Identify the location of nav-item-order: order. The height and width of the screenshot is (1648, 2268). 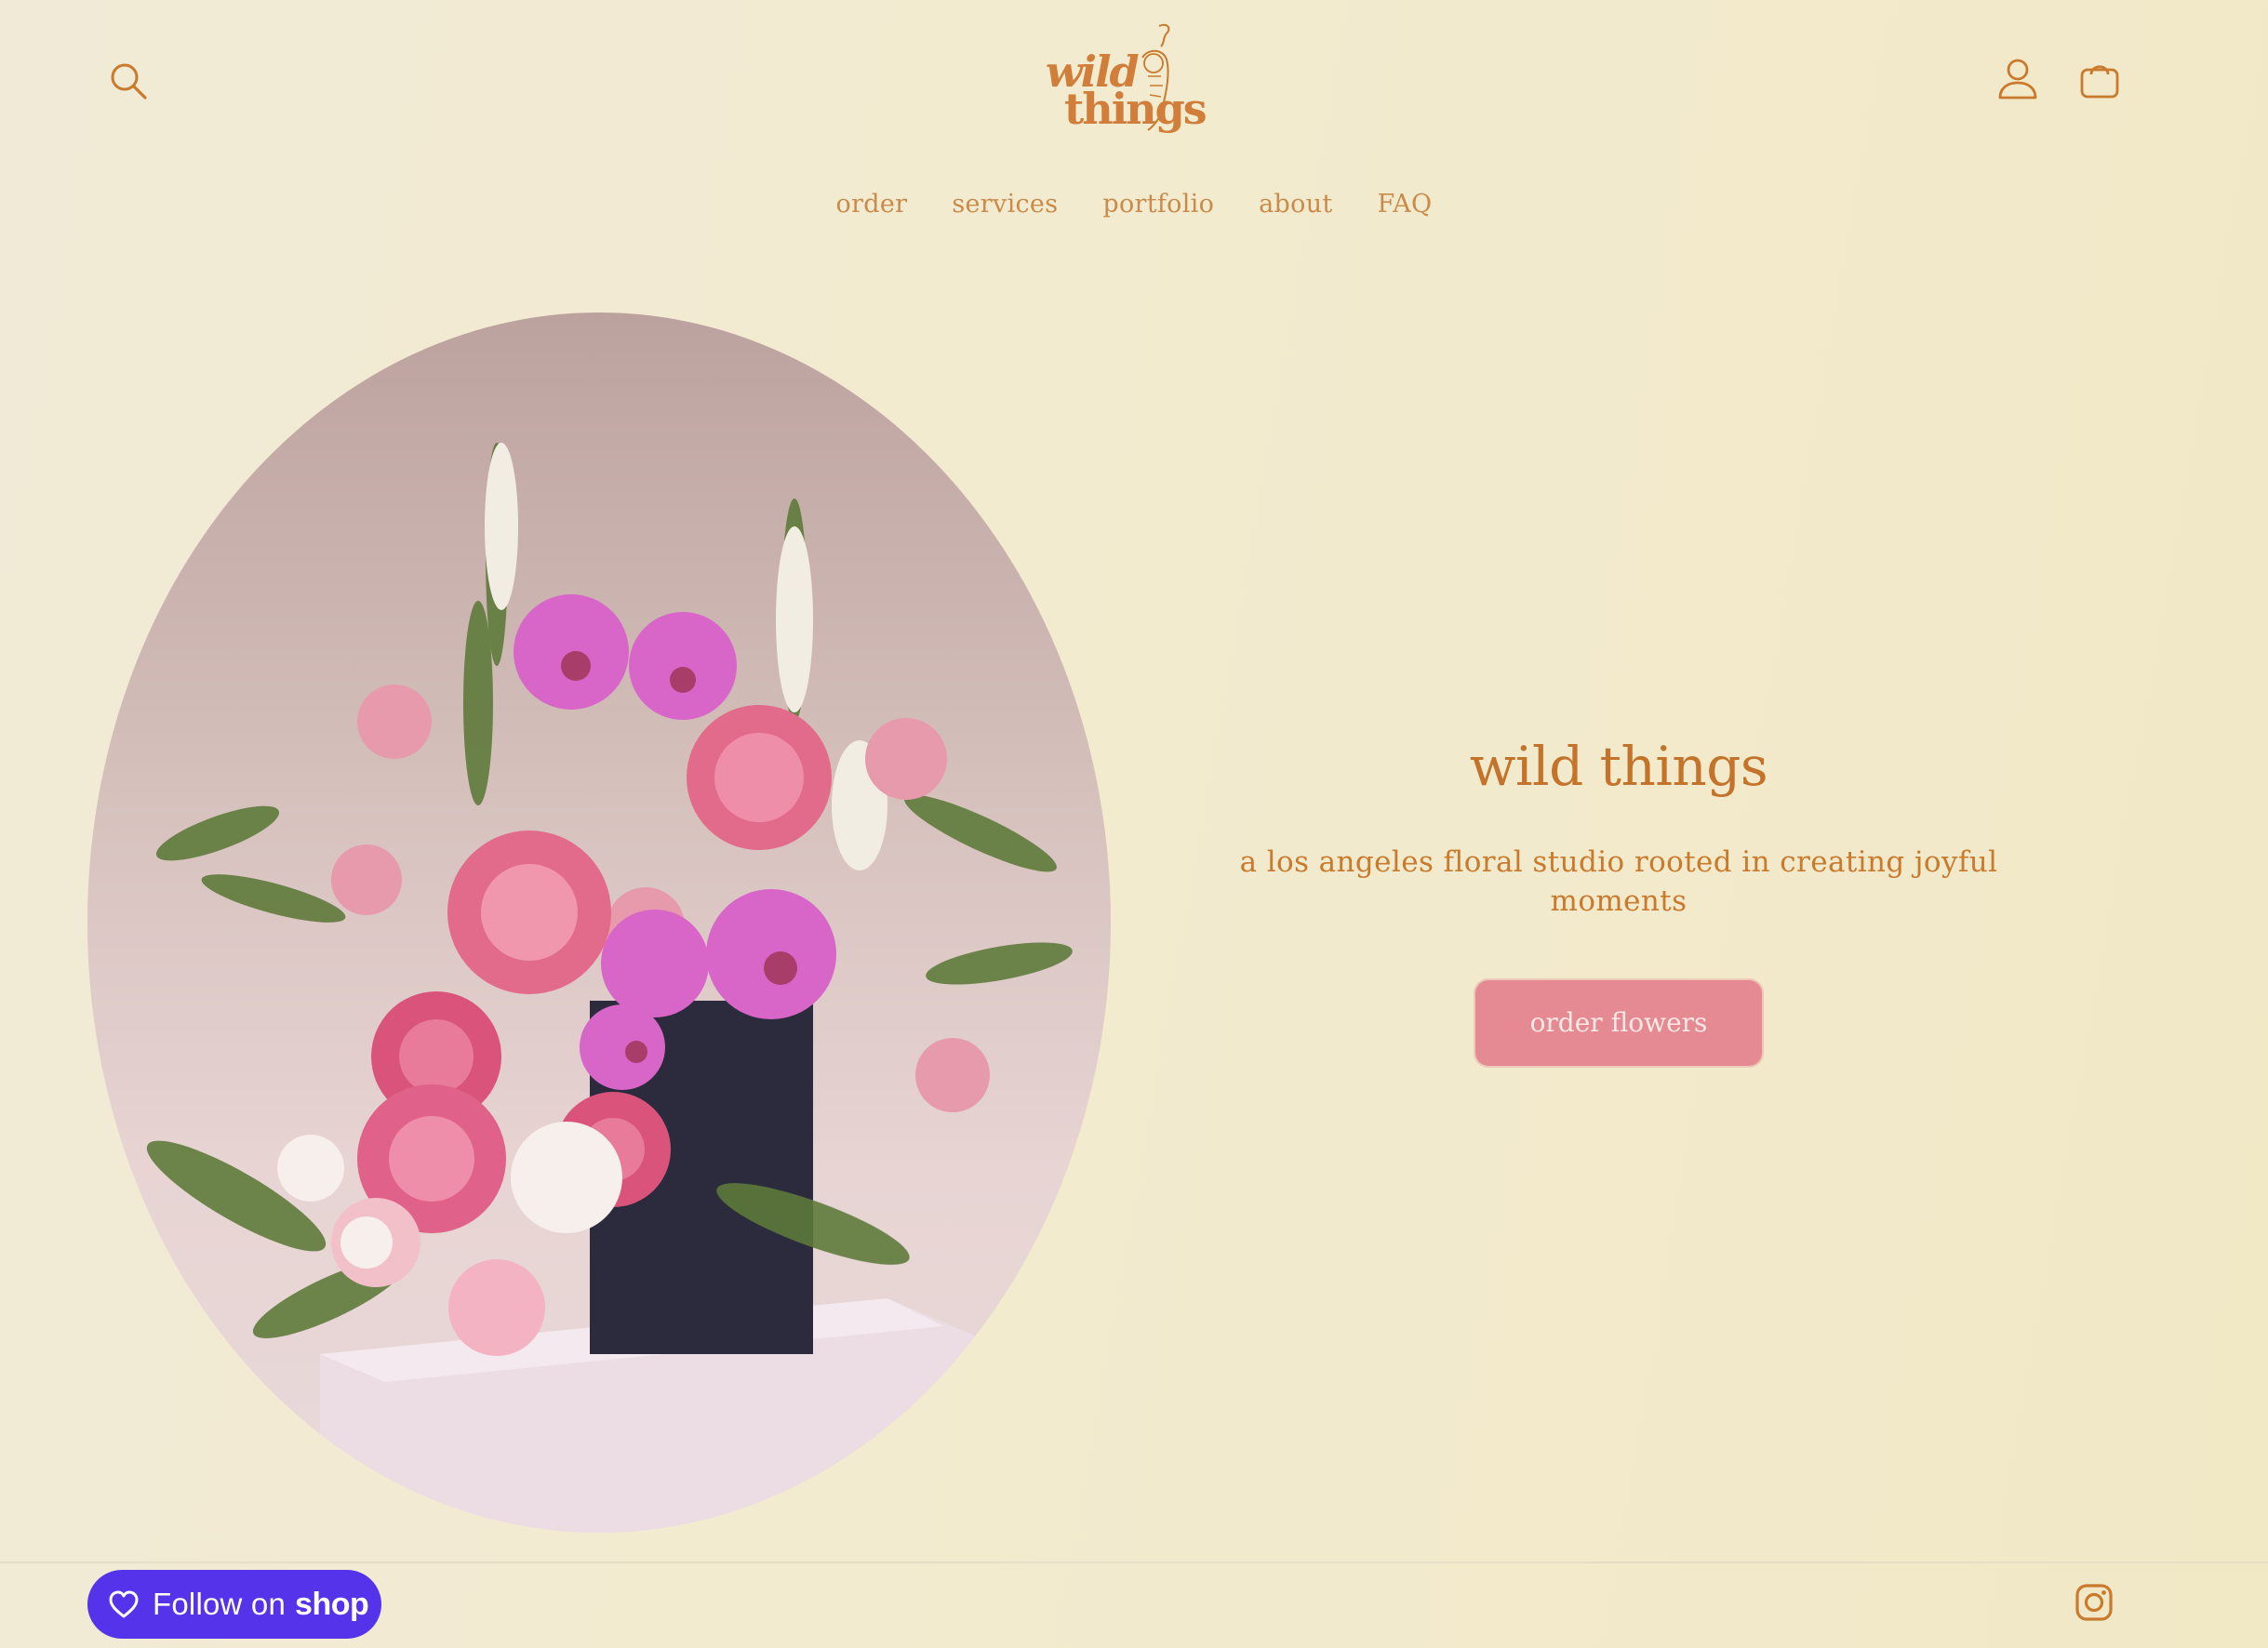
(872, 204).